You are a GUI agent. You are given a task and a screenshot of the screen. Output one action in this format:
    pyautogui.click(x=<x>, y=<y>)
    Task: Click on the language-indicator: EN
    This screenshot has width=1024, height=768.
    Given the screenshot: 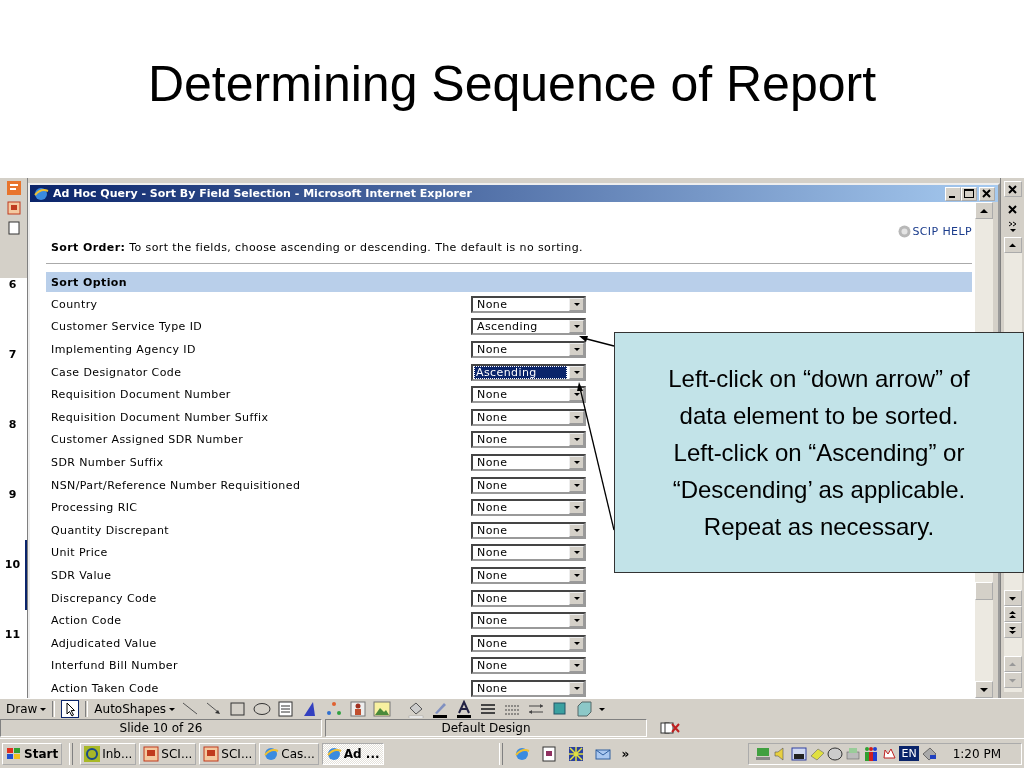 What is the action you would take?
    pyautogui.click(x=909, y=753)
    